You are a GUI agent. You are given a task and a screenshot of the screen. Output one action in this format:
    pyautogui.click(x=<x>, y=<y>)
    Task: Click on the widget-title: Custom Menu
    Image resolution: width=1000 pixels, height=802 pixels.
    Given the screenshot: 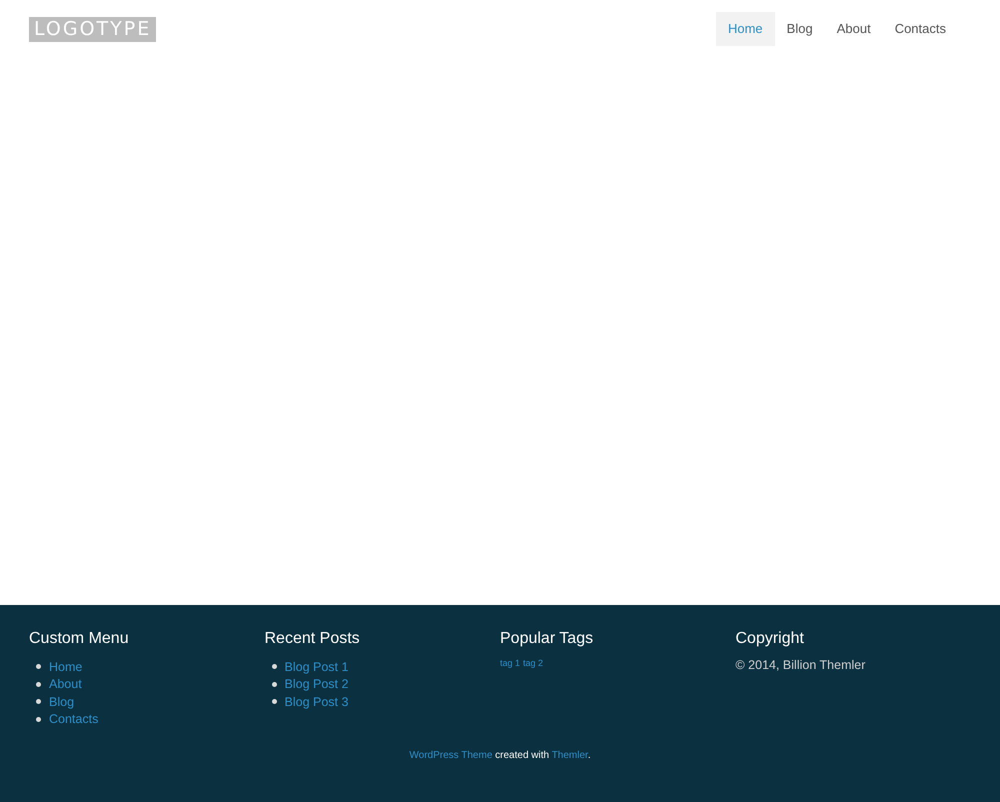 What is the action you would take?
    pyautogui.click(x=79, y=639)
    